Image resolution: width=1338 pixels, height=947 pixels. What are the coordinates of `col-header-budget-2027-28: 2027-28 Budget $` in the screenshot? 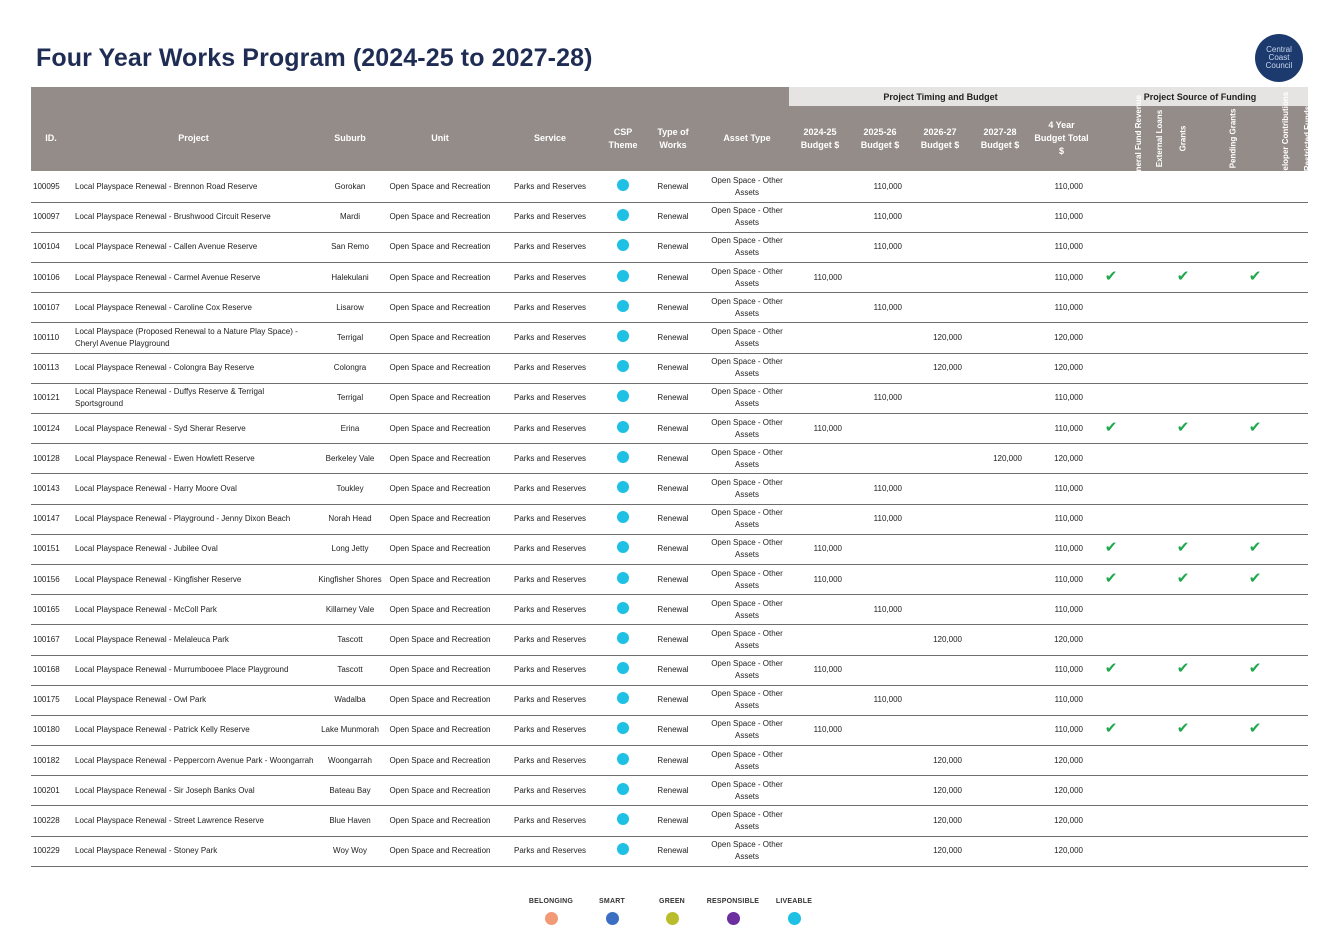 It's located at (1000, 139).